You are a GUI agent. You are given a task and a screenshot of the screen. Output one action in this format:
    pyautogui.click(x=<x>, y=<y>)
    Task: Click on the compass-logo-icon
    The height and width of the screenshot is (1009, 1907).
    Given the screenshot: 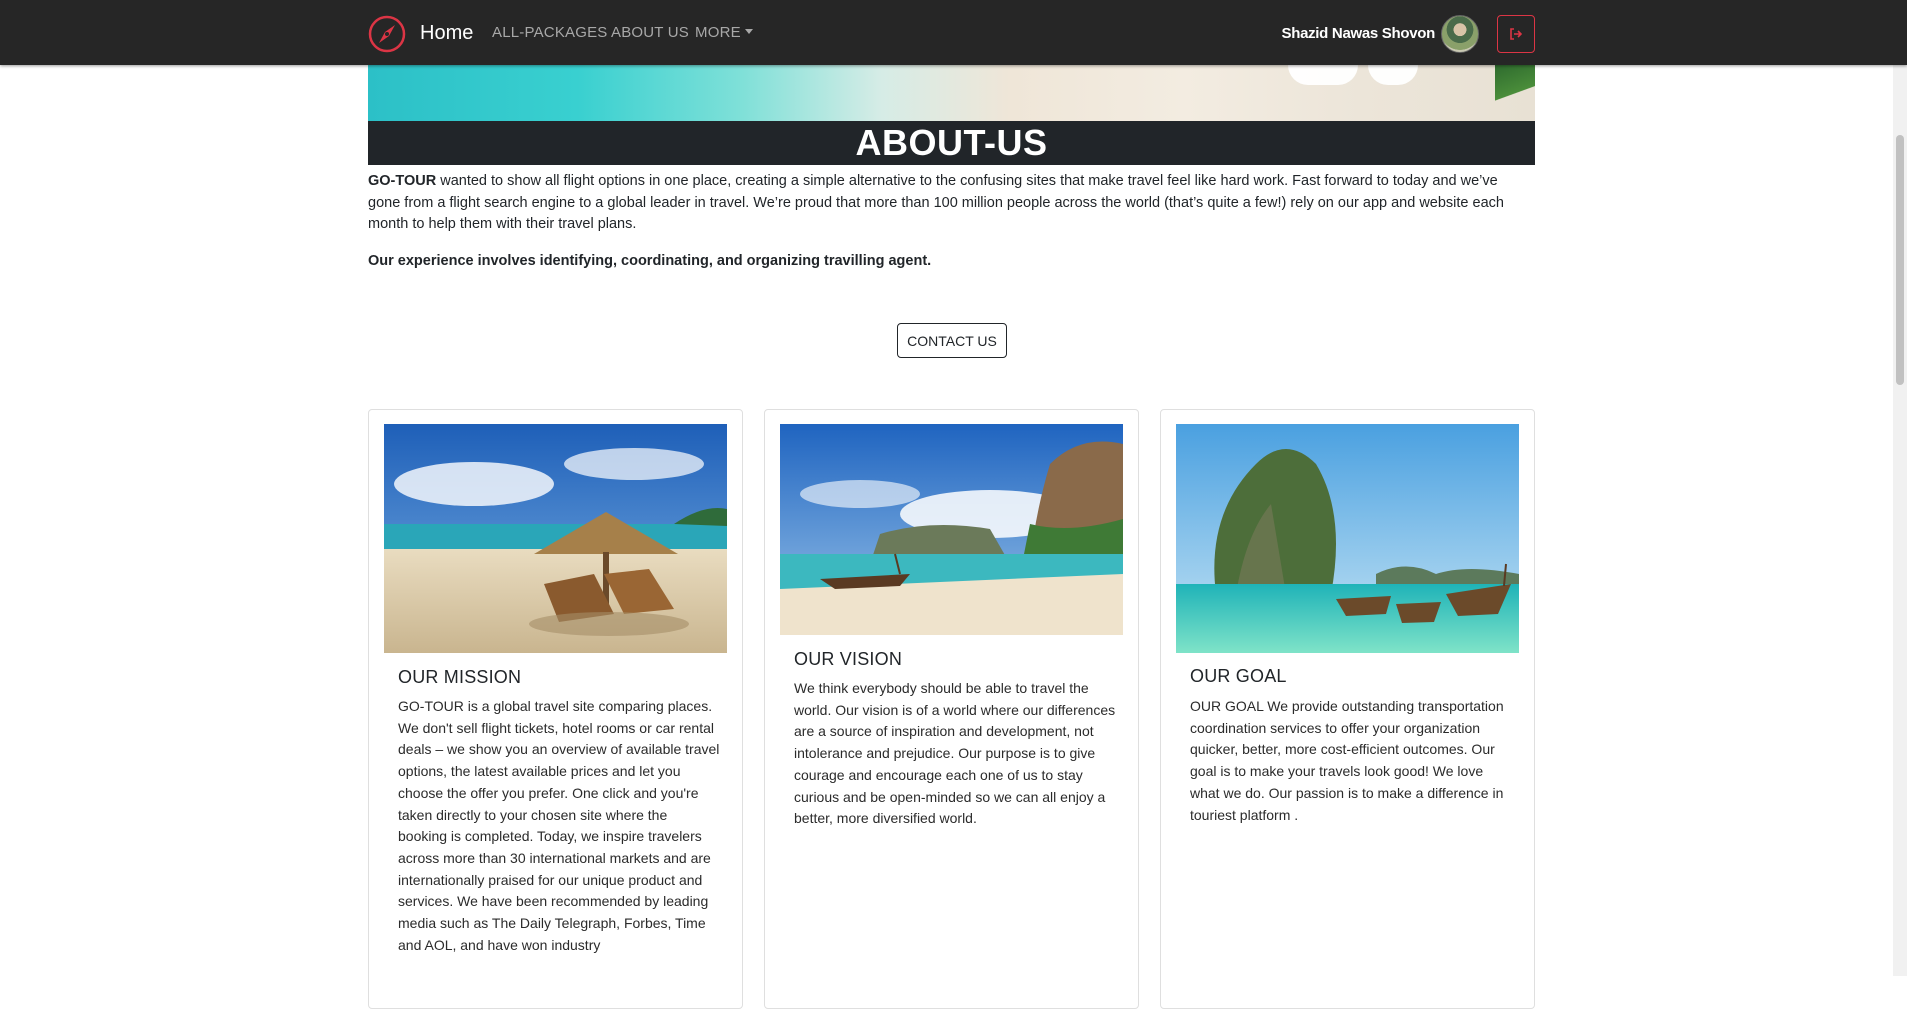 What is the action you would take?
    pyautogui.click(x=387, y=34)
    